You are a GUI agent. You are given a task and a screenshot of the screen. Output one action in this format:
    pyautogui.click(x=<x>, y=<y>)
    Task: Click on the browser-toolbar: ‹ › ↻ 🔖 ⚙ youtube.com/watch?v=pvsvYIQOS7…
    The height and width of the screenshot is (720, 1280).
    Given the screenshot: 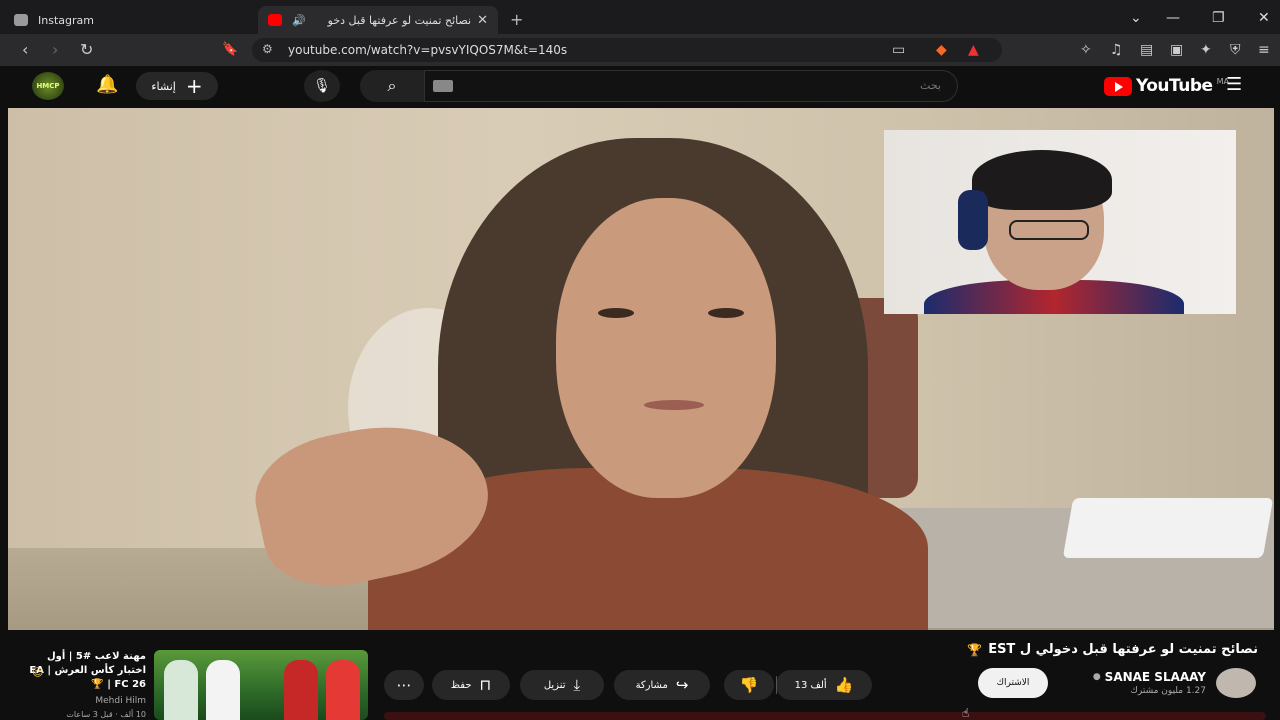 What is the action you would take?
    pyautogui.click(x=640, y=50)
    